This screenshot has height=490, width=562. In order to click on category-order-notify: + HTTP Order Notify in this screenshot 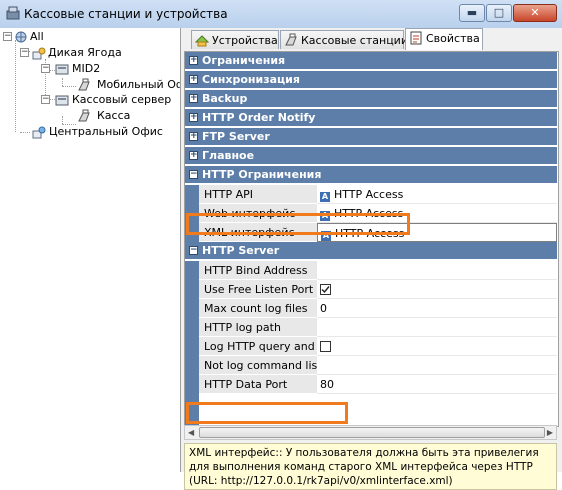, I will do `click(371, 118)`.